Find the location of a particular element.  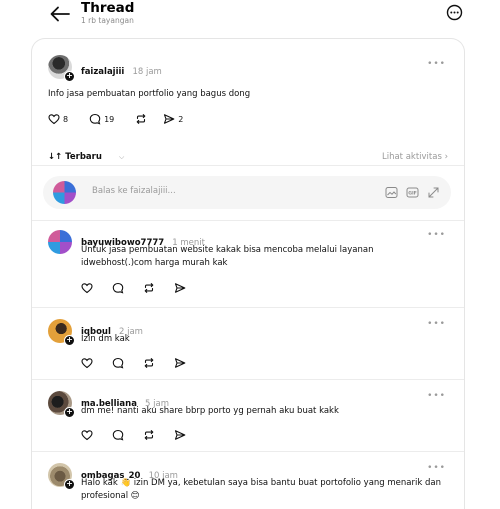

avatar is located at coordinates (60, 242).